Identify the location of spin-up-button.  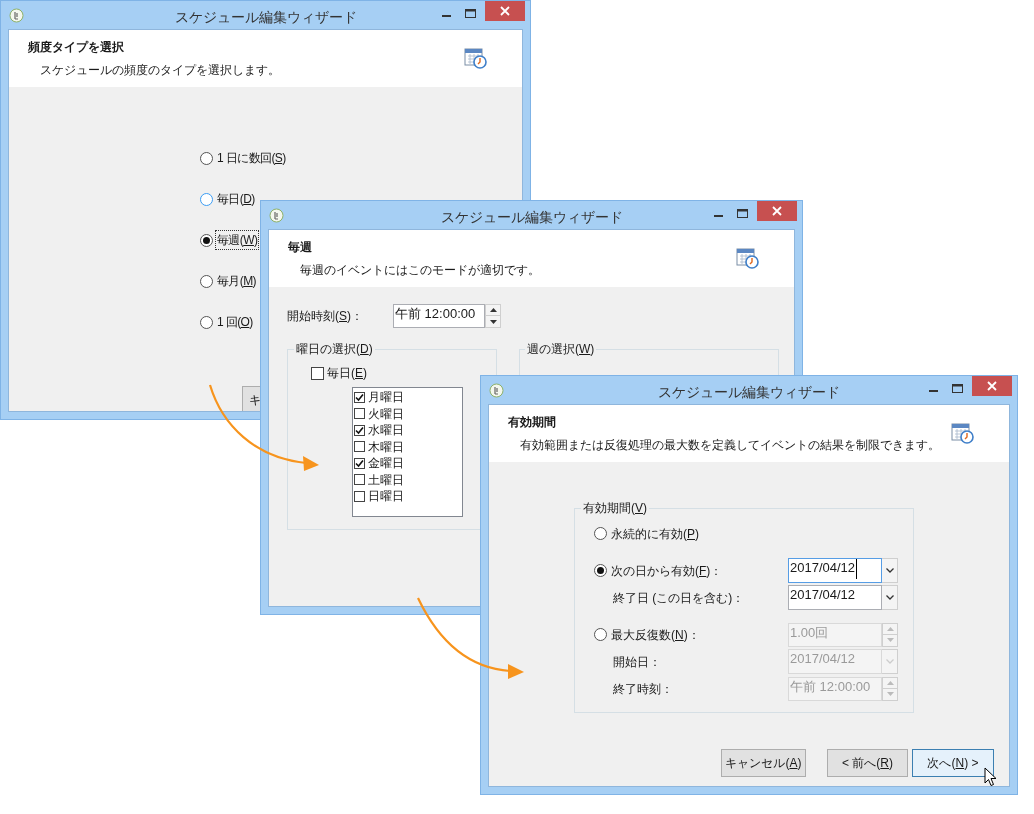
(493, 310).